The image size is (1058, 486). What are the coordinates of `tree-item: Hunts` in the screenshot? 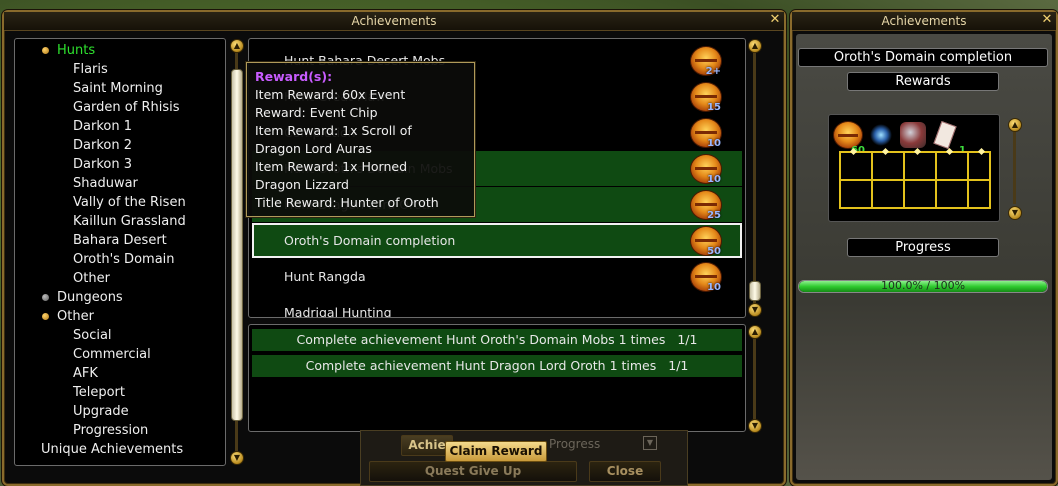 It's located at (69, 50).